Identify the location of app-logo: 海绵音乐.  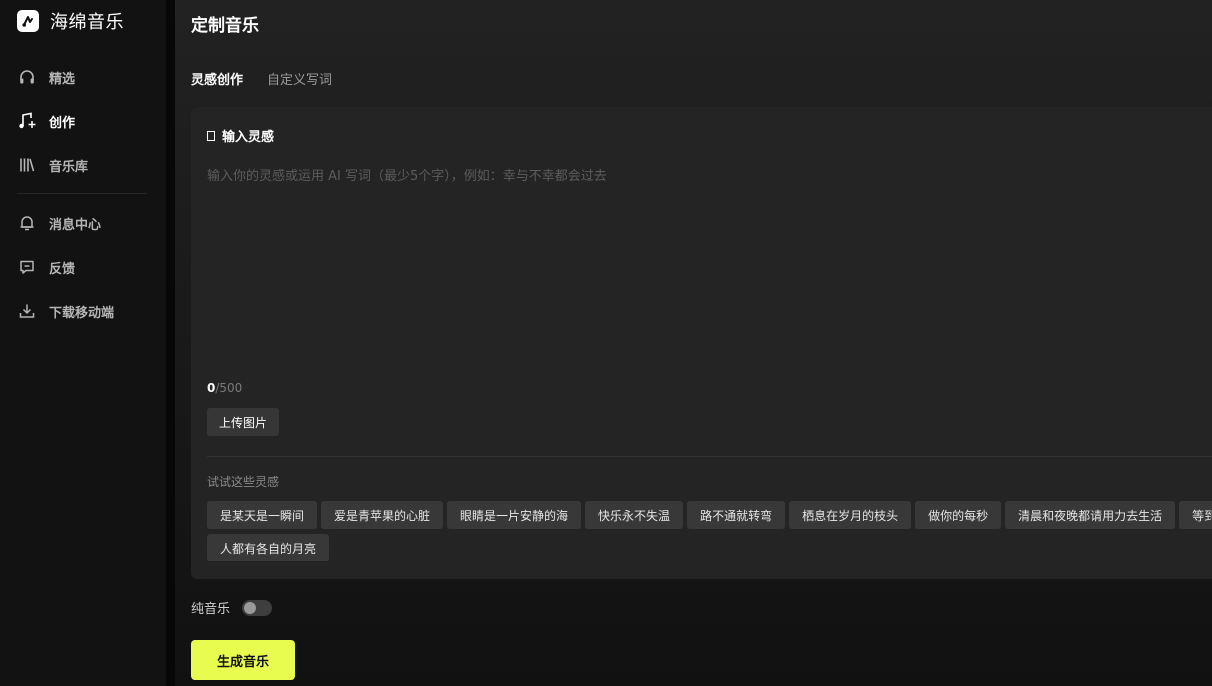
(70, 21).